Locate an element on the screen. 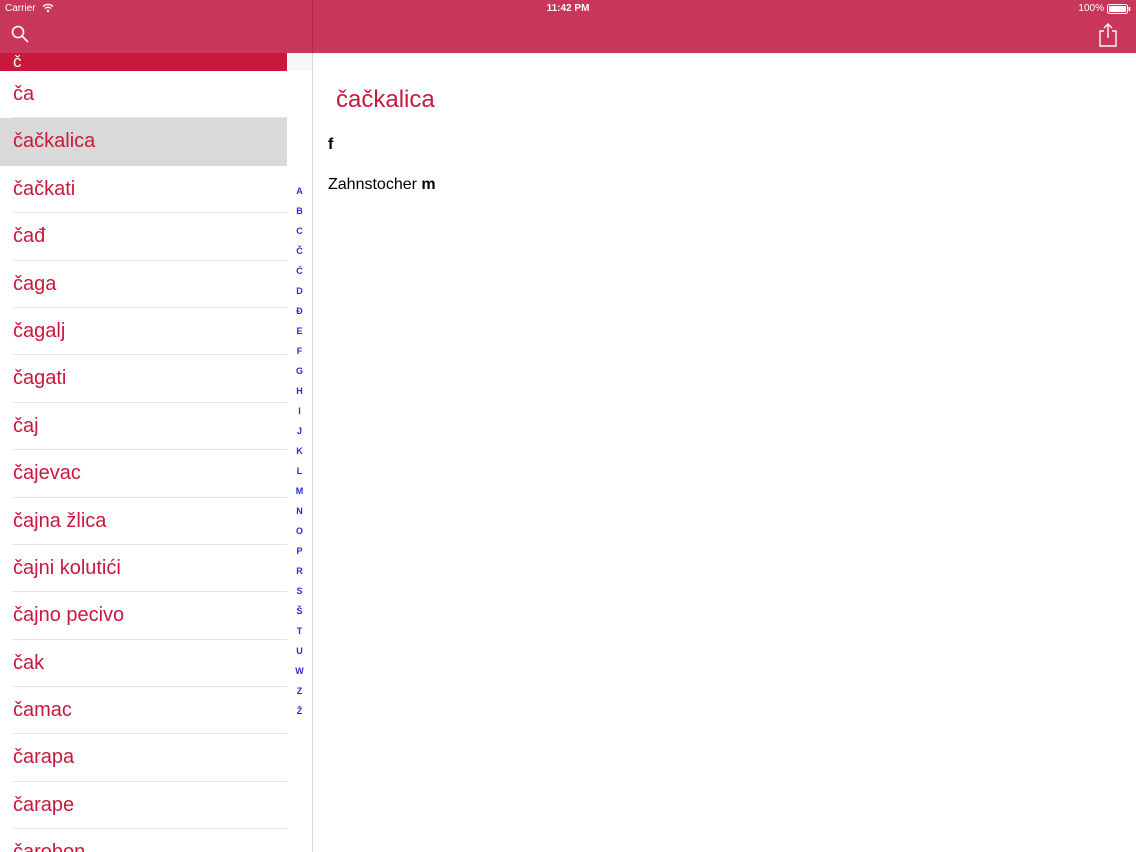 The width and height of the screenshot is (1136, 852). list-item: čačkati is located at coordinates (143, 190).